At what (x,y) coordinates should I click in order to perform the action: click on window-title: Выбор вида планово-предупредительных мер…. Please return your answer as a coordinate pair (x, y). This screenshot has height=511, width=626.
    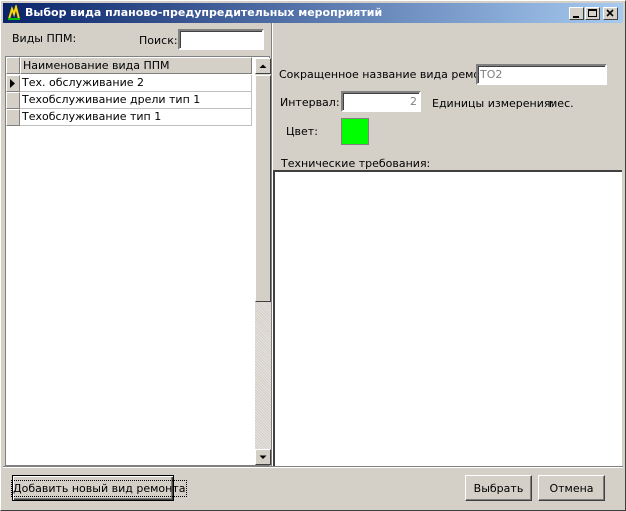
    Looking at the image, I should click on (204, 12).